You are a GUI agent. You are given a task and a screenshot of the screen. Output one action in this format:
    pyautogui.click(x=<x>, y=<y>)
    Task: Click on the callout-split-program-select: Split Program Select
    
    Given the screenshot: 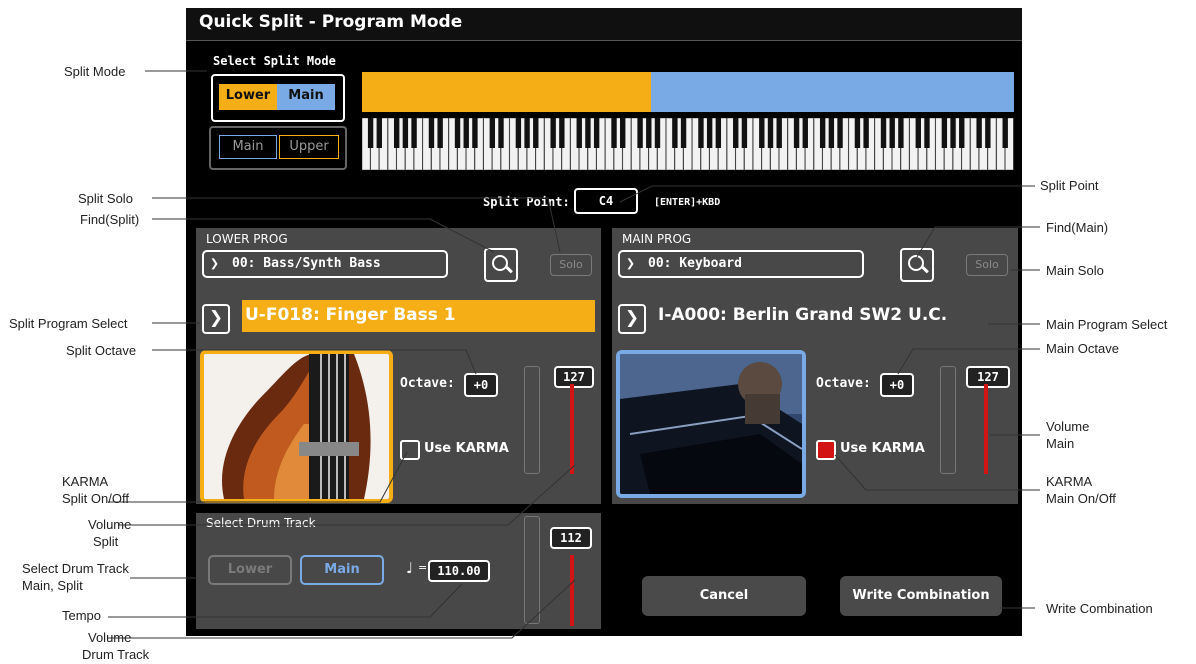 What is the action you would take?
    pyautogui.click(x=68, y=323)
    